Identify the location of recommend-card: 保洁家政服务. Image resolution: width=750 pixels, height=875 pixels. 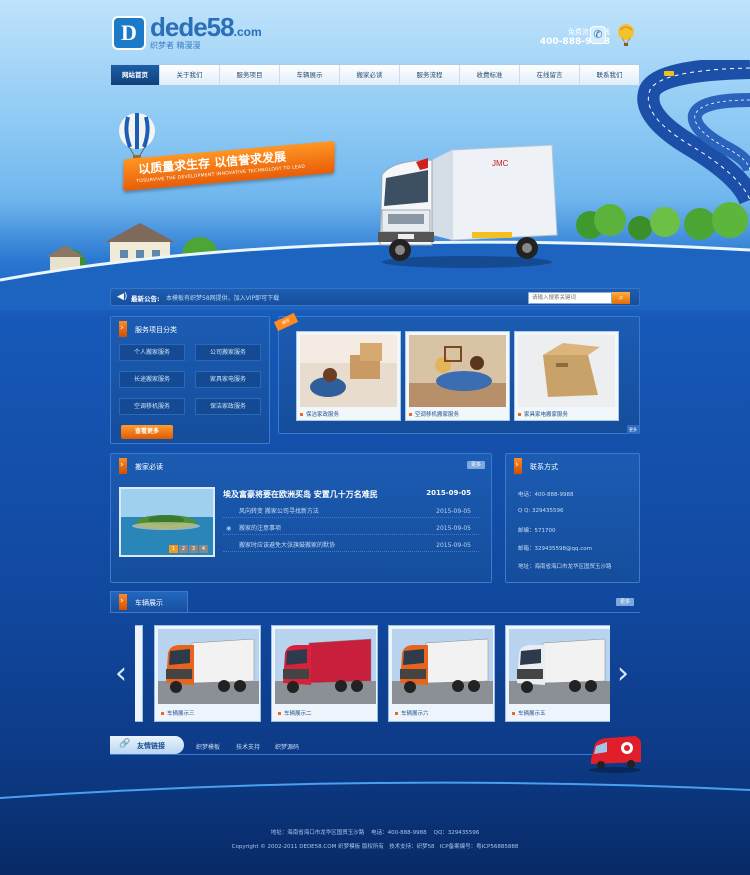
(348, 376).